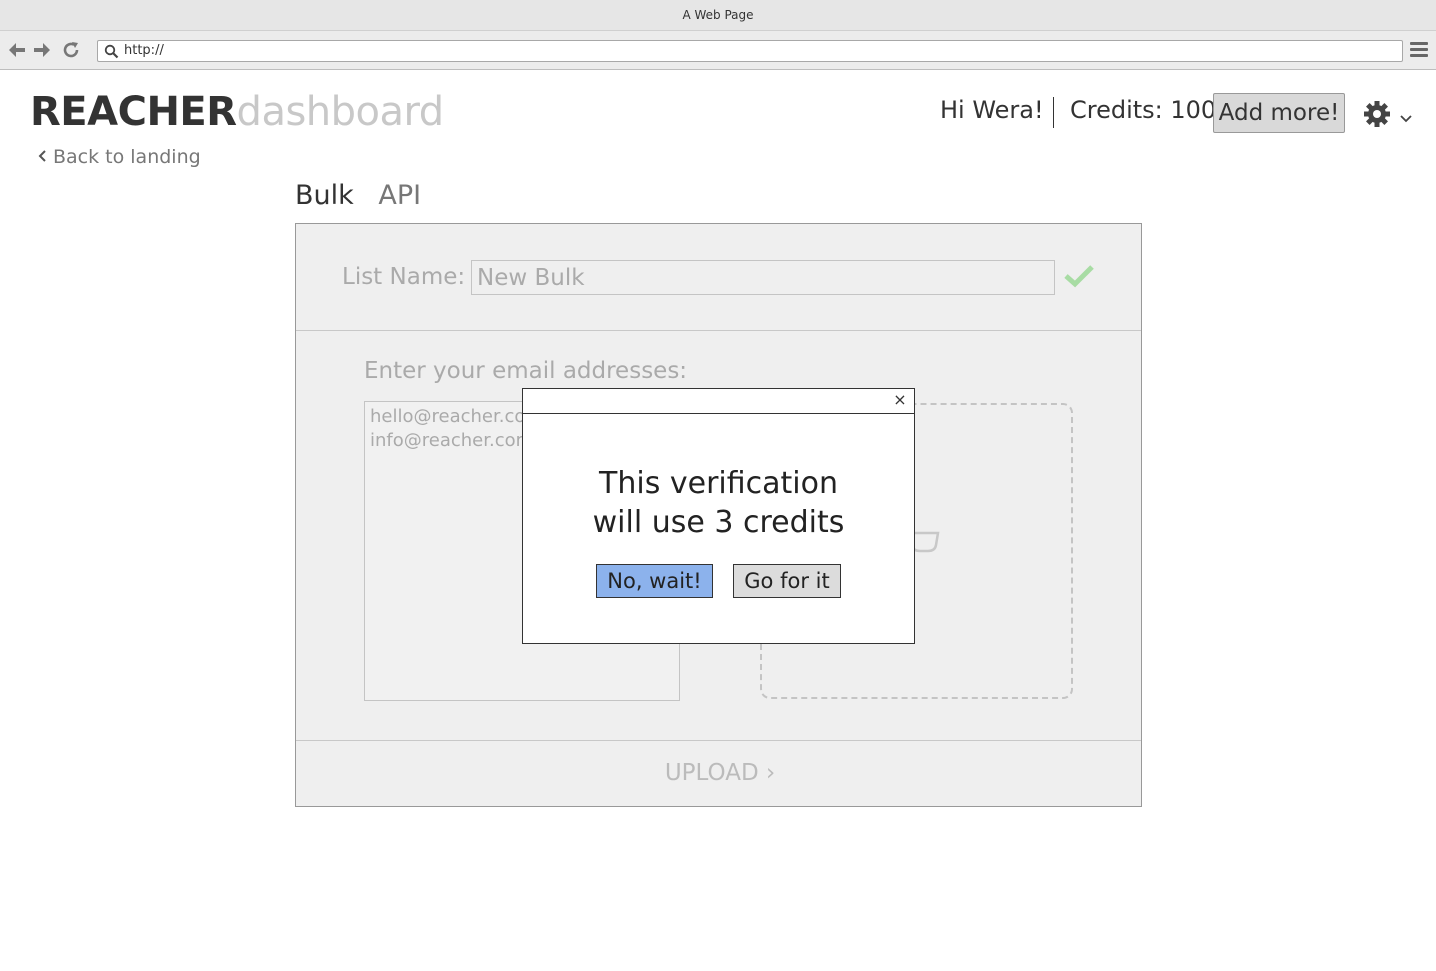 The height and width of the screenshot is (971, 1436). What do you see at coordinates (1053, 112) in the screenshot?
I see `header-divider` at bounding box center [1053, 112].